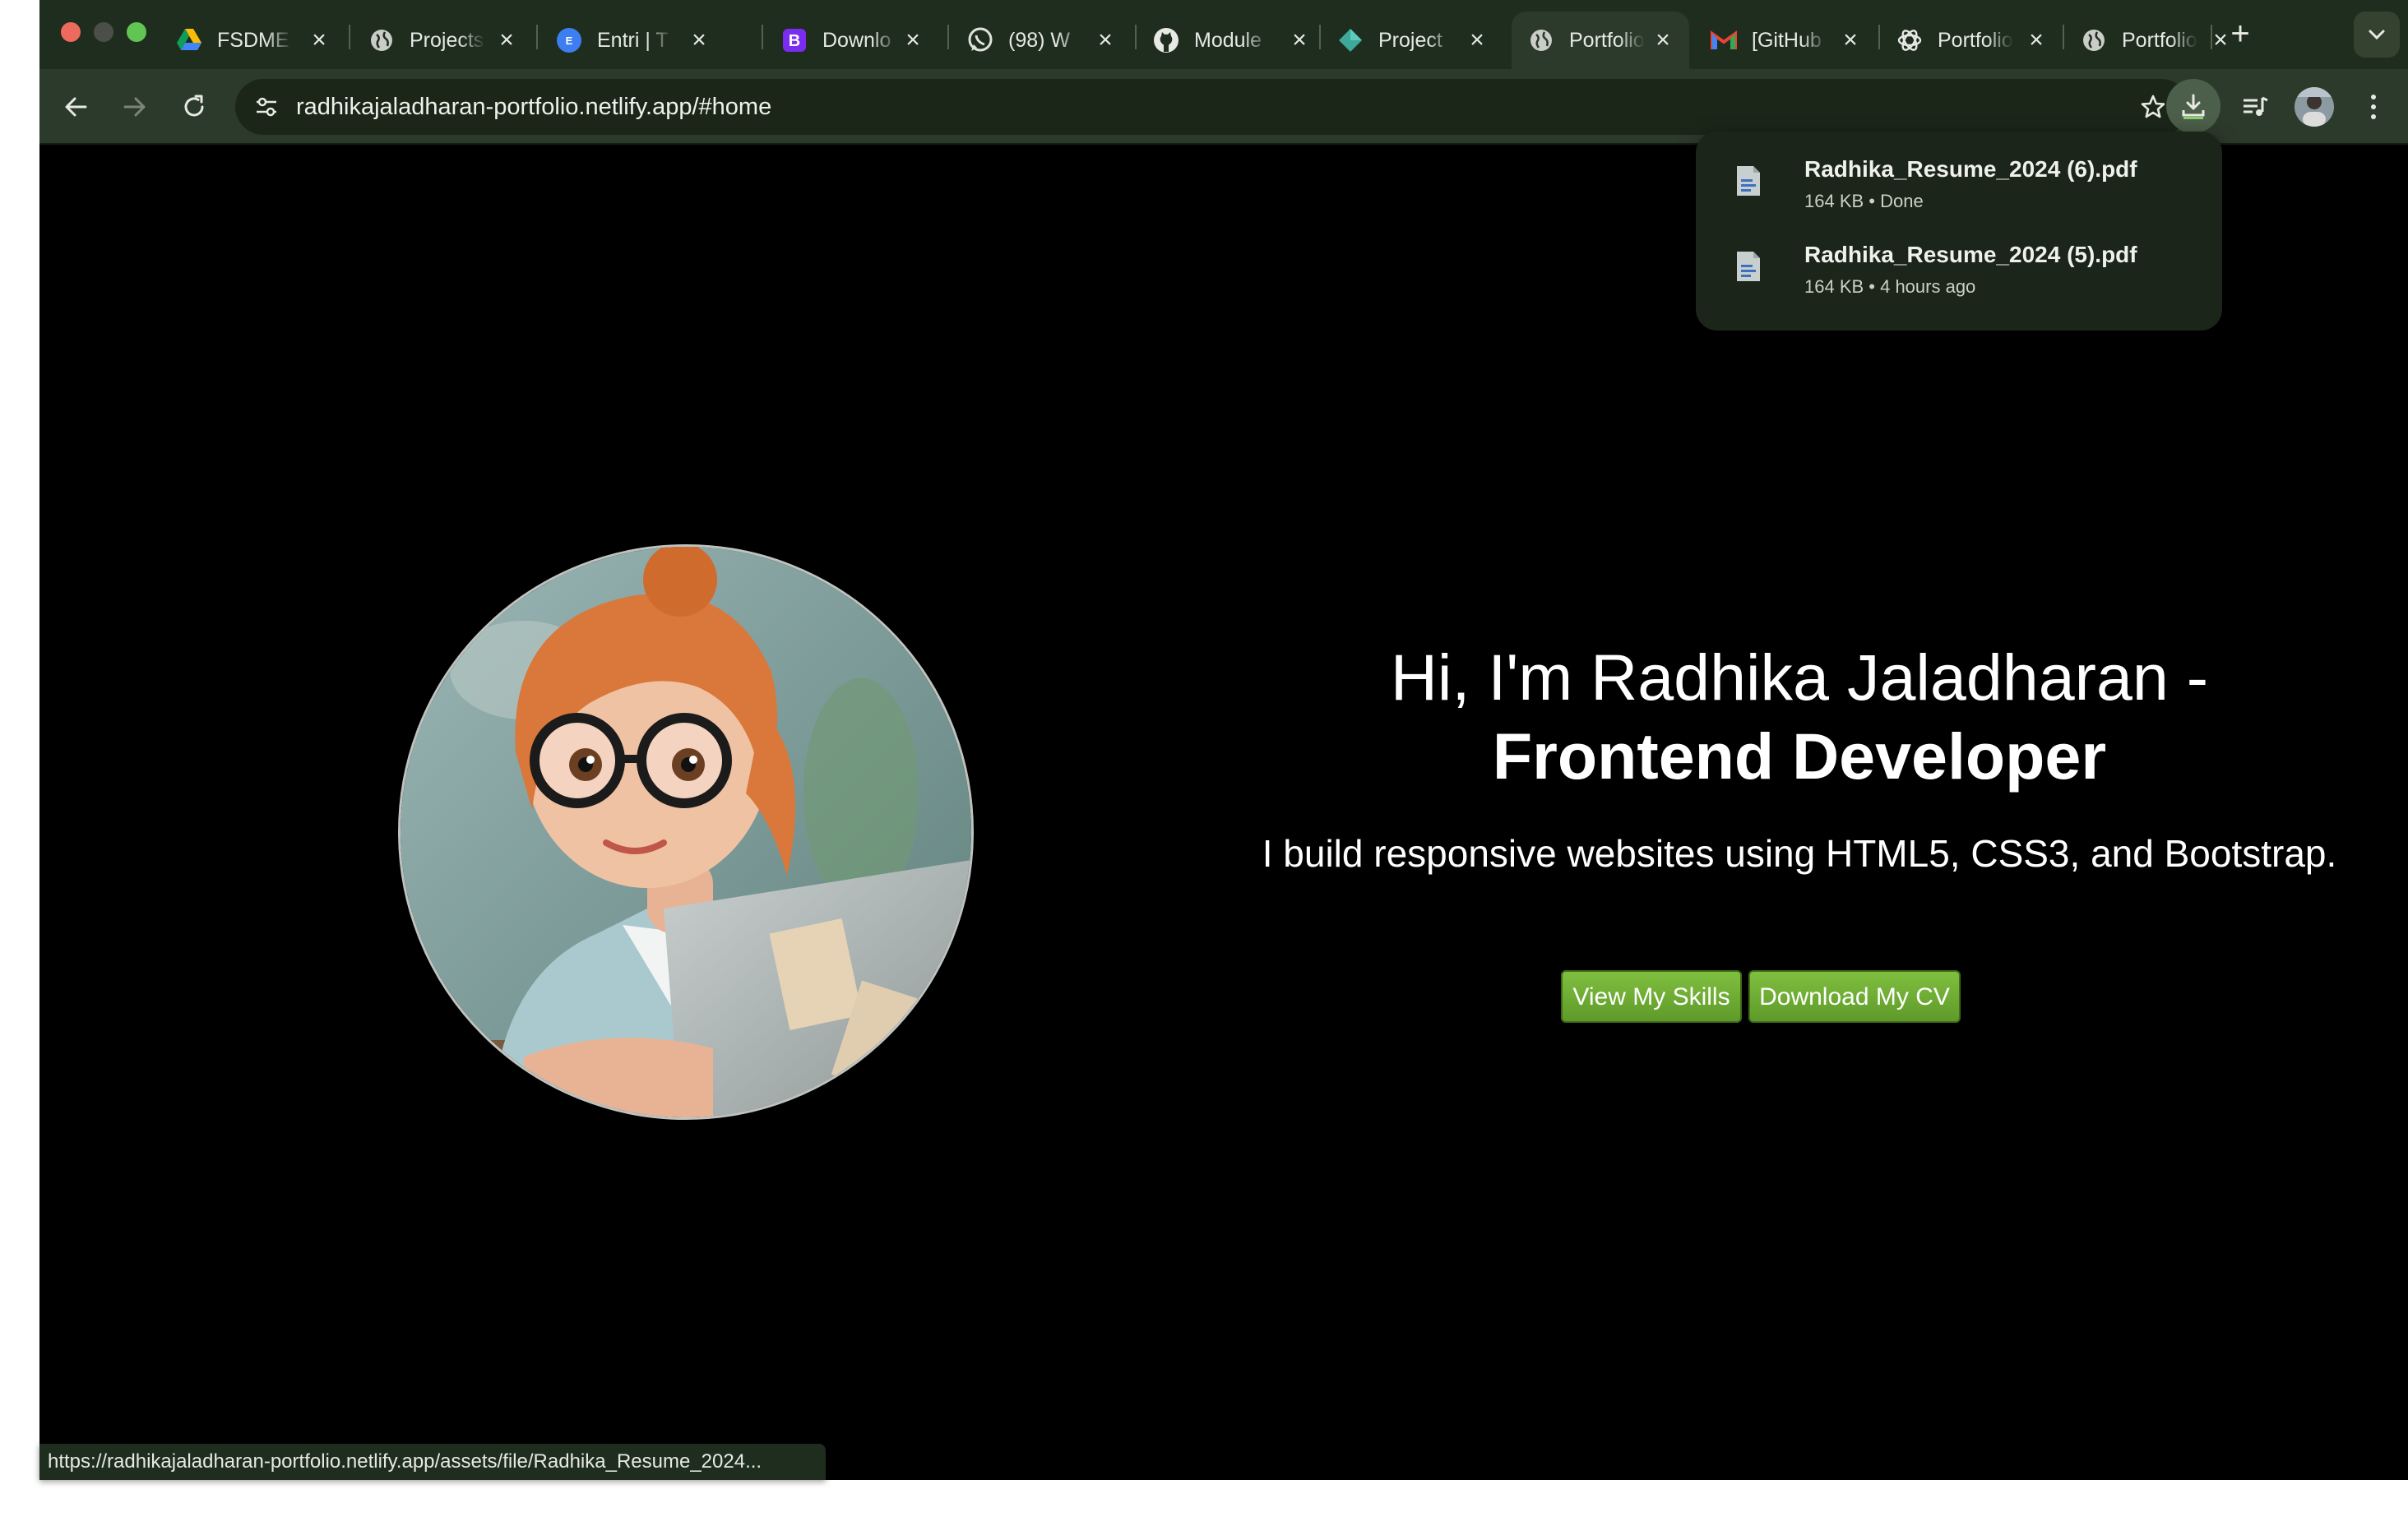  What do you see at coordinates (447, 40) in the screenshot?
I see `tab-title: Projects` at bounding box center [447, 40].